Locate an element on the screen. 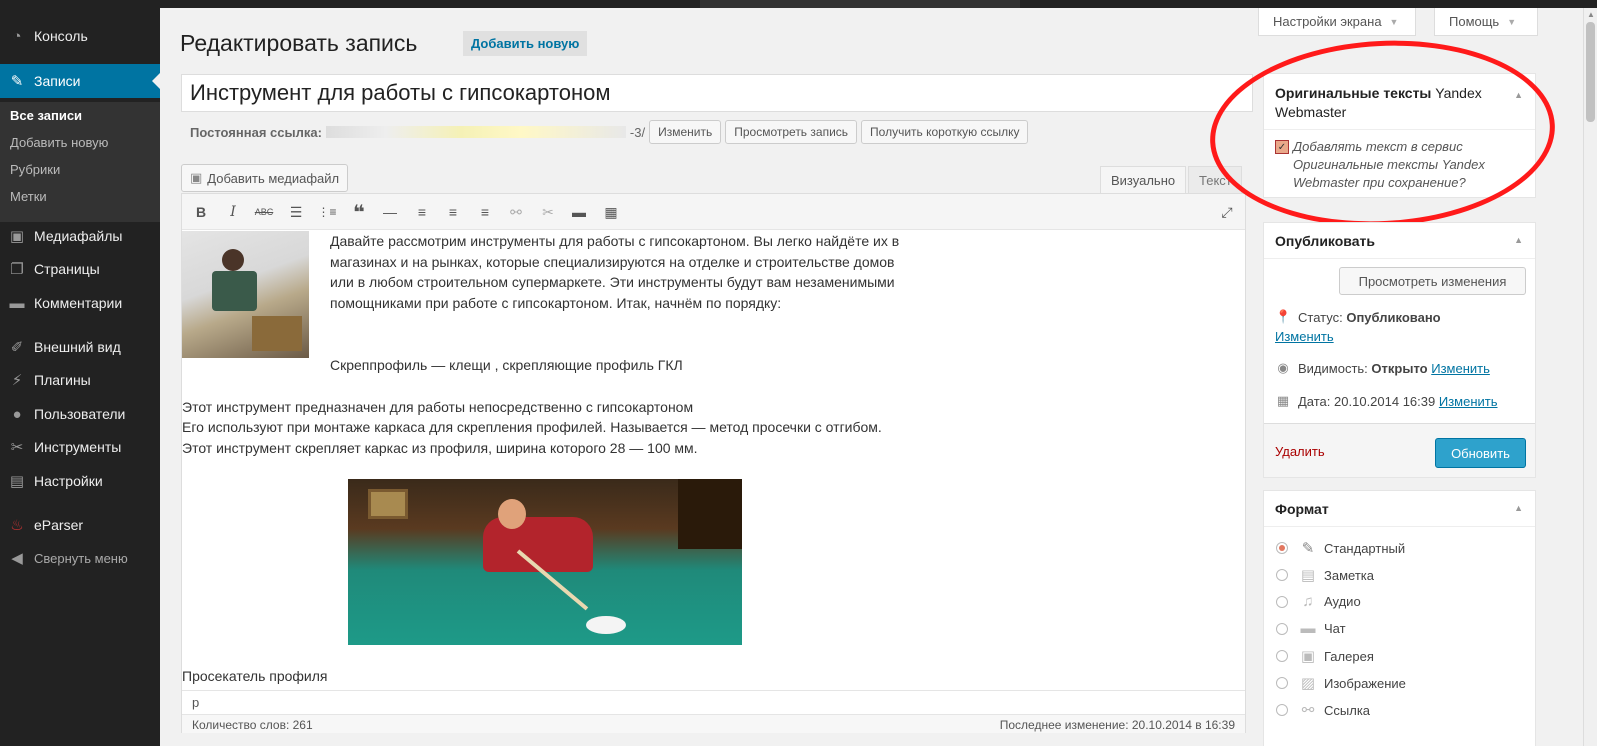 The width and height of the screenshot is (1597, 746). sidebar-item-label: Пользователи is located at coordinates (80, 414).